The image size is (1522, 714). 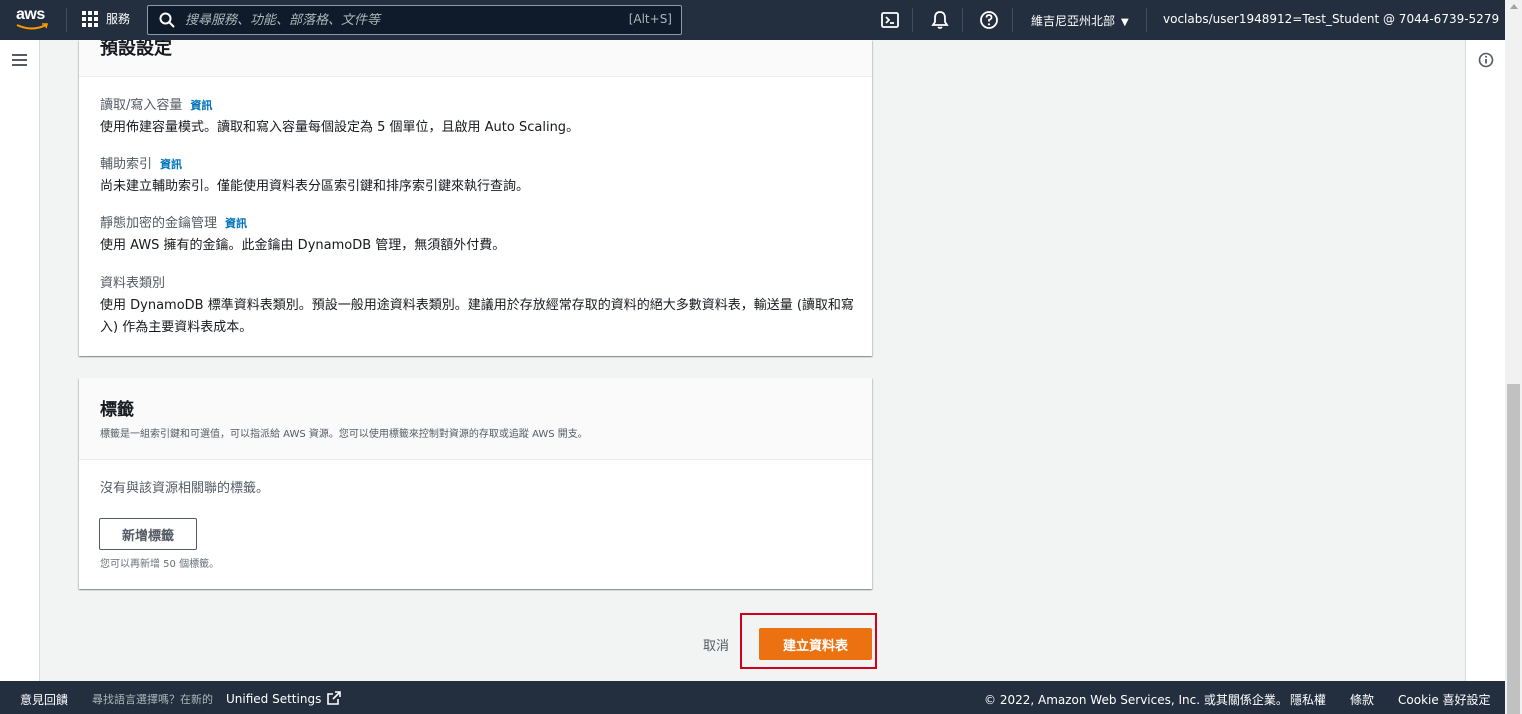 I want to click on region-selector: 維吉尼亞州北部 ▼, so click(x=1080, y=20).